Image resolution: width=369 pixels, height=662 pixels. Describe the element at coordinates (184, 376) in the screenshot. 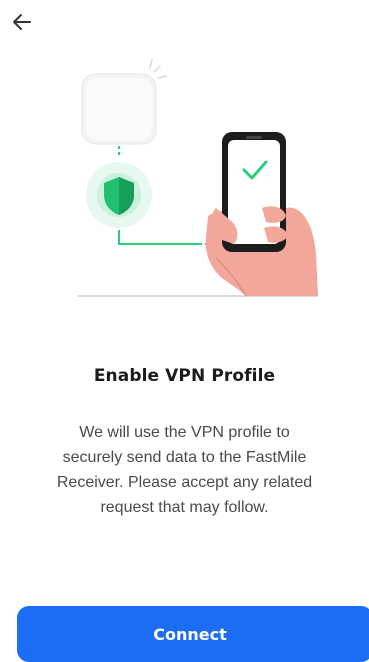

I see `page-title: Enable VPN Profile` at that location.